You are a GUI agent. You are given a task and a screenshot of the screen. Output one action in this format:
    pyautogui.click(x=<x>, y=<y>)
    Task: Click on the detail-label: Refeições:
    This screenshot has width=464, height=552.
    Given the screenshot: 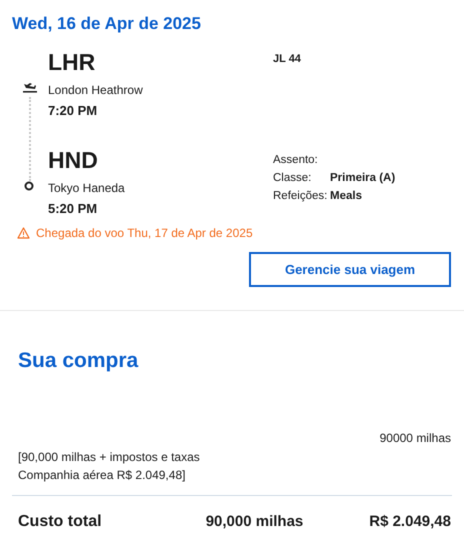 What is the action you would take?
    pyautogui.click(x=300, y=196)
    